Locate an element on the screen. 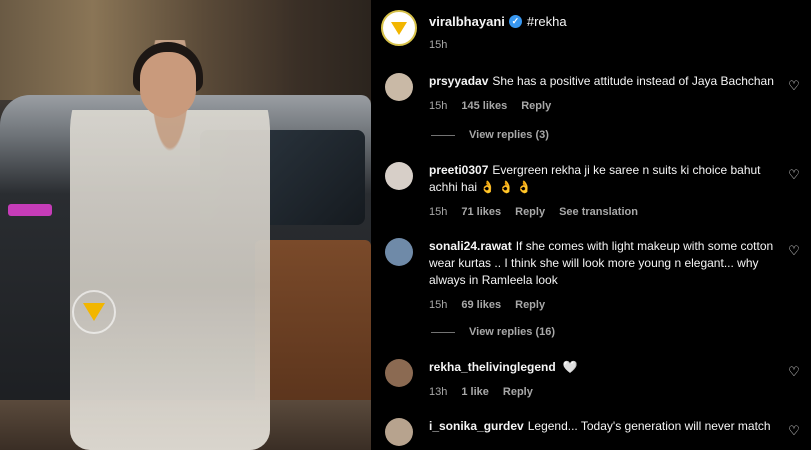  comment-likes: 1 like is located at coordinates (475, 392).